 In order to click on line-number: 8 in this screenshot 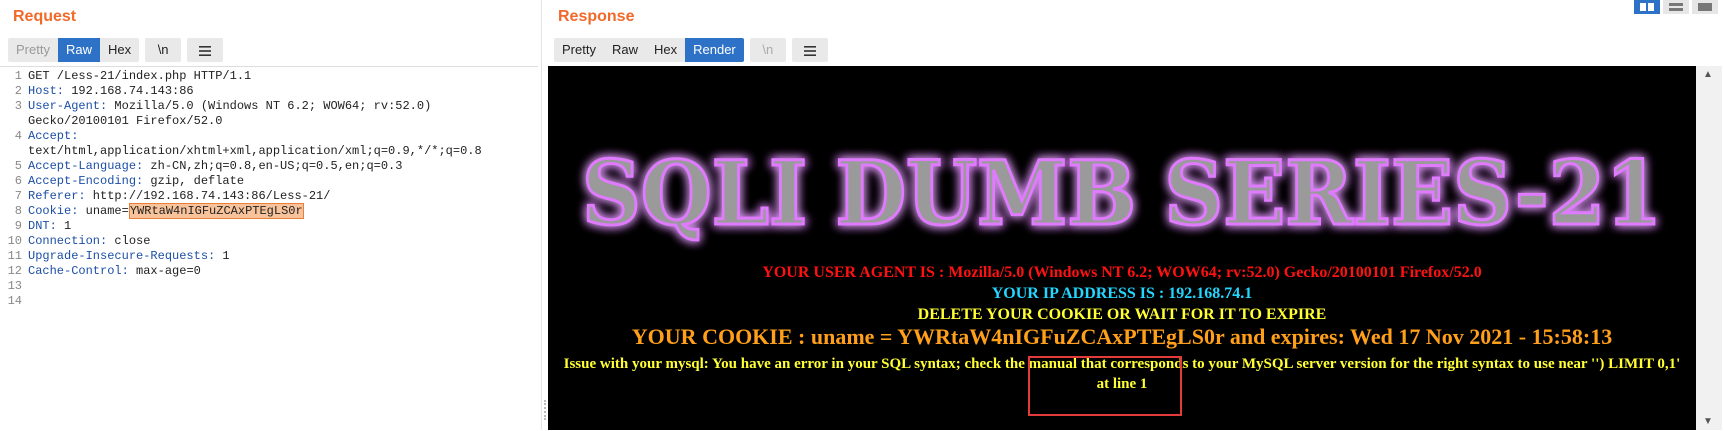, I will do `click(18, 211)`.